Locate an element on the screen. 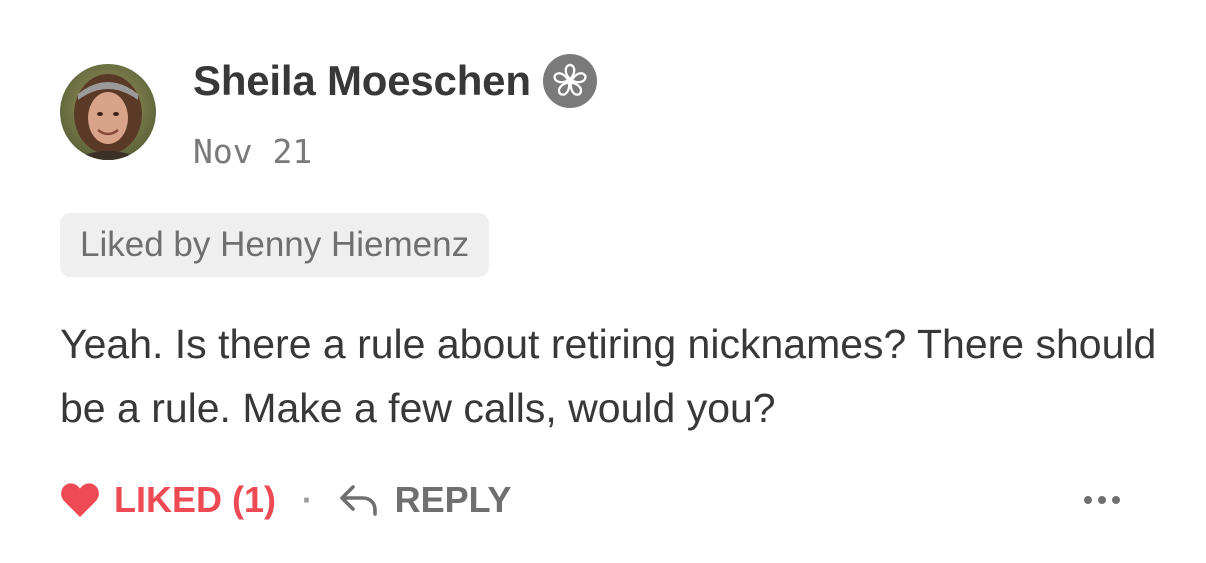  more-options-button is located at coordinates (1102, 500).